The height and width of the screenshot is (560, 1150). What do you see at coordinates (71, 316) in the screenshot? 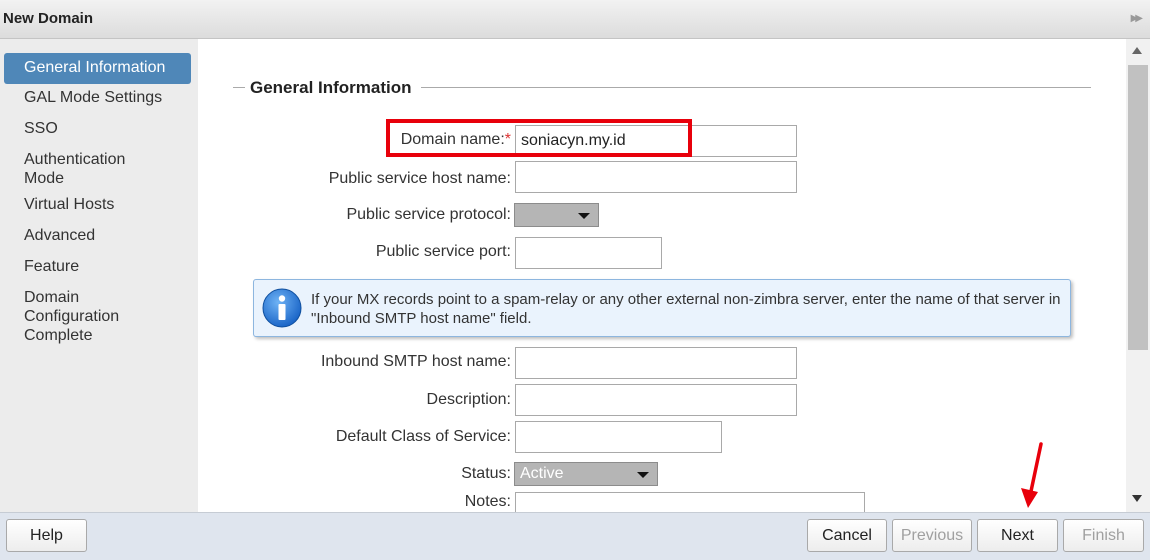
I see `sidebar-item-domain-configuration-complete: Domain Configuration Complete` at bounding box center [71, 316].